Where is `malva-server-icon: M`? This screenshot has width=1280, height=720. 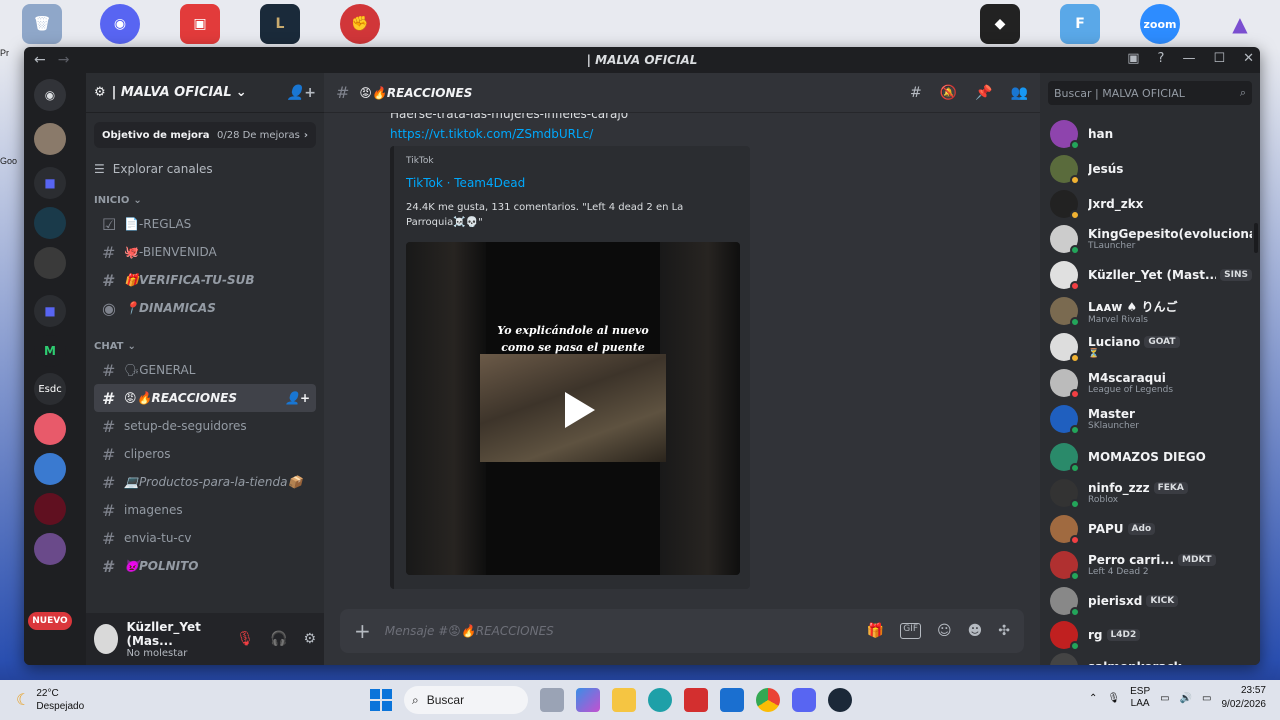
malva-server-icon: M is located at coordinates (50, 351).